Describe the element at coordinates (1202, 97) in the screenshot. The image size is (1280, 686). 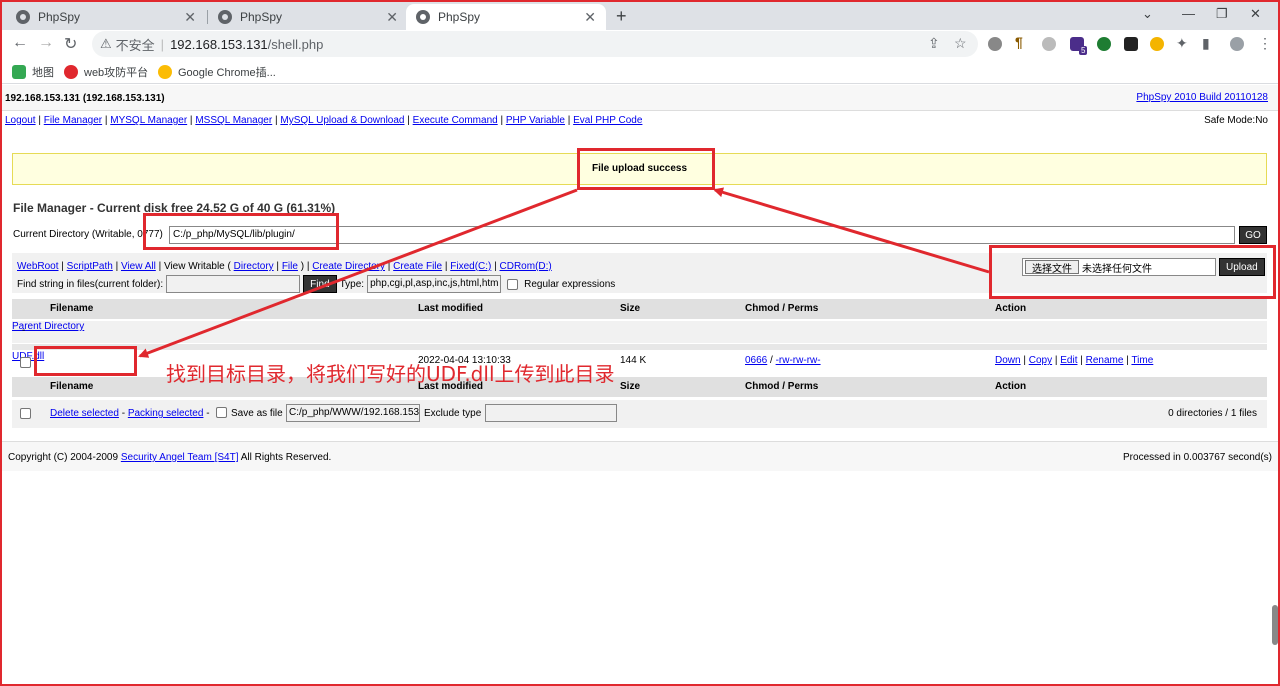
I see `version-link: PhpSpy 2010 Build 20110128` at that location.